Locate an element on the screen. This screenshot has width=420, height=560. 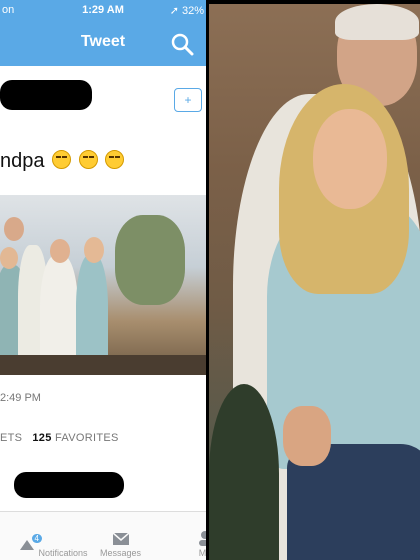
tab-label: Notifications is located at coordinates (63, 553).